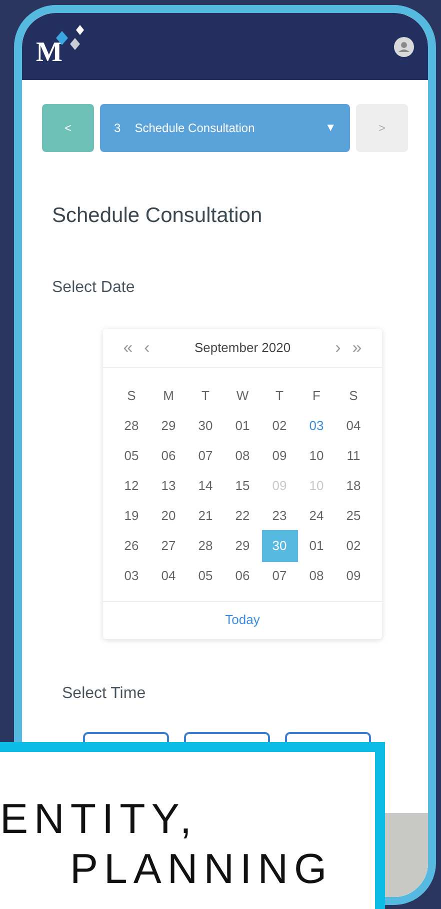 The image size is (441, 909). What do you see at coordinates (158, 216) in the screenshot?
I see `page-title: Schedule Consultation` at bounding box center [158, 216].